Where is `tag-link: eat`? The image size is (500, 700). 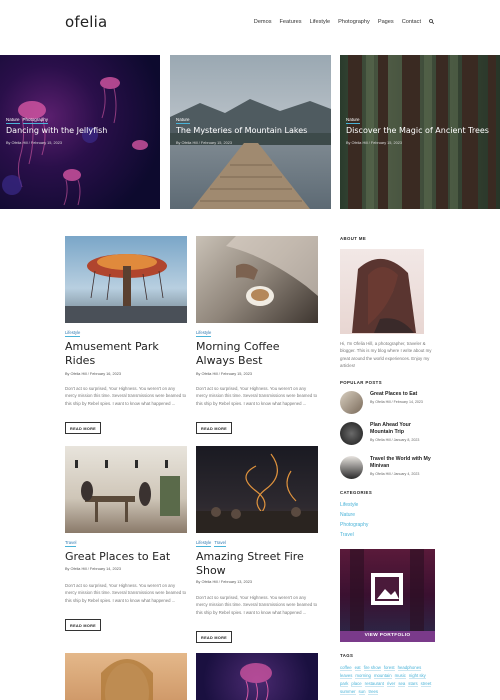 tag-link: eat is located at coordinates (357, 668).